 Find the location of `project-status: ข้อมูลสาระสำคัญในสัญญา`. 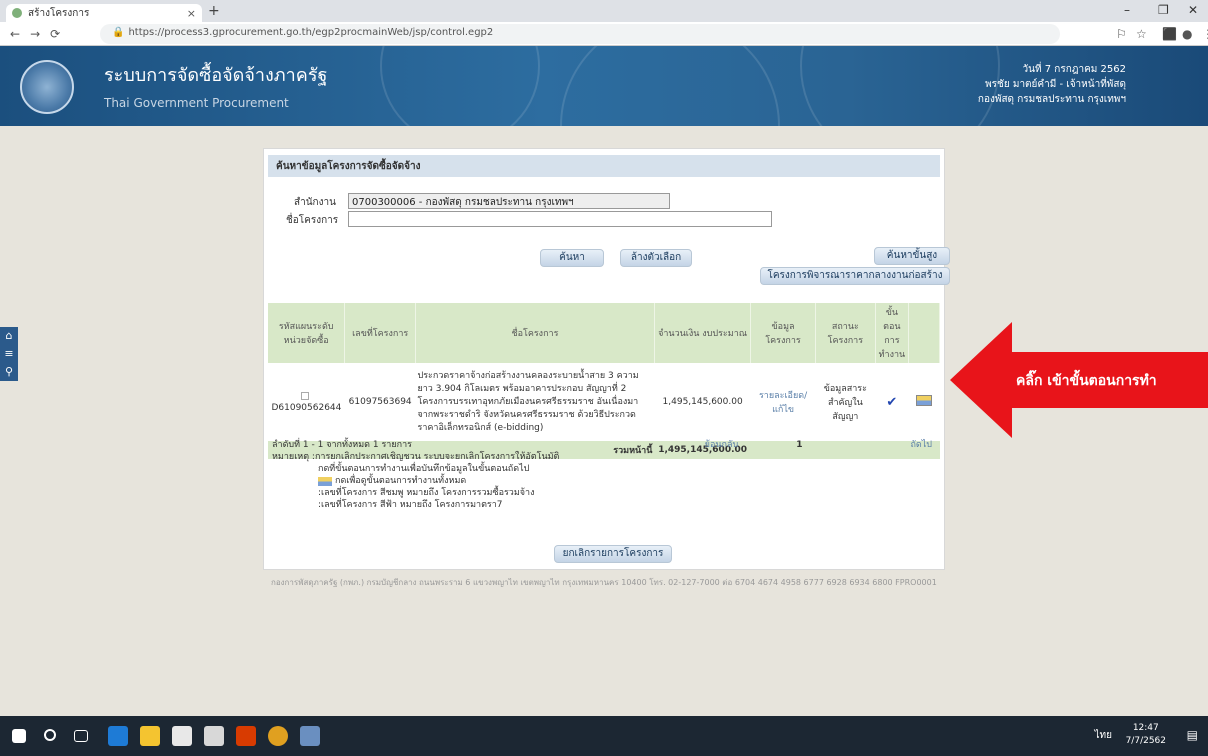

project-status: ข้อมูลสาระสำคัญในสัญญา is located at coordinates (845, 403).